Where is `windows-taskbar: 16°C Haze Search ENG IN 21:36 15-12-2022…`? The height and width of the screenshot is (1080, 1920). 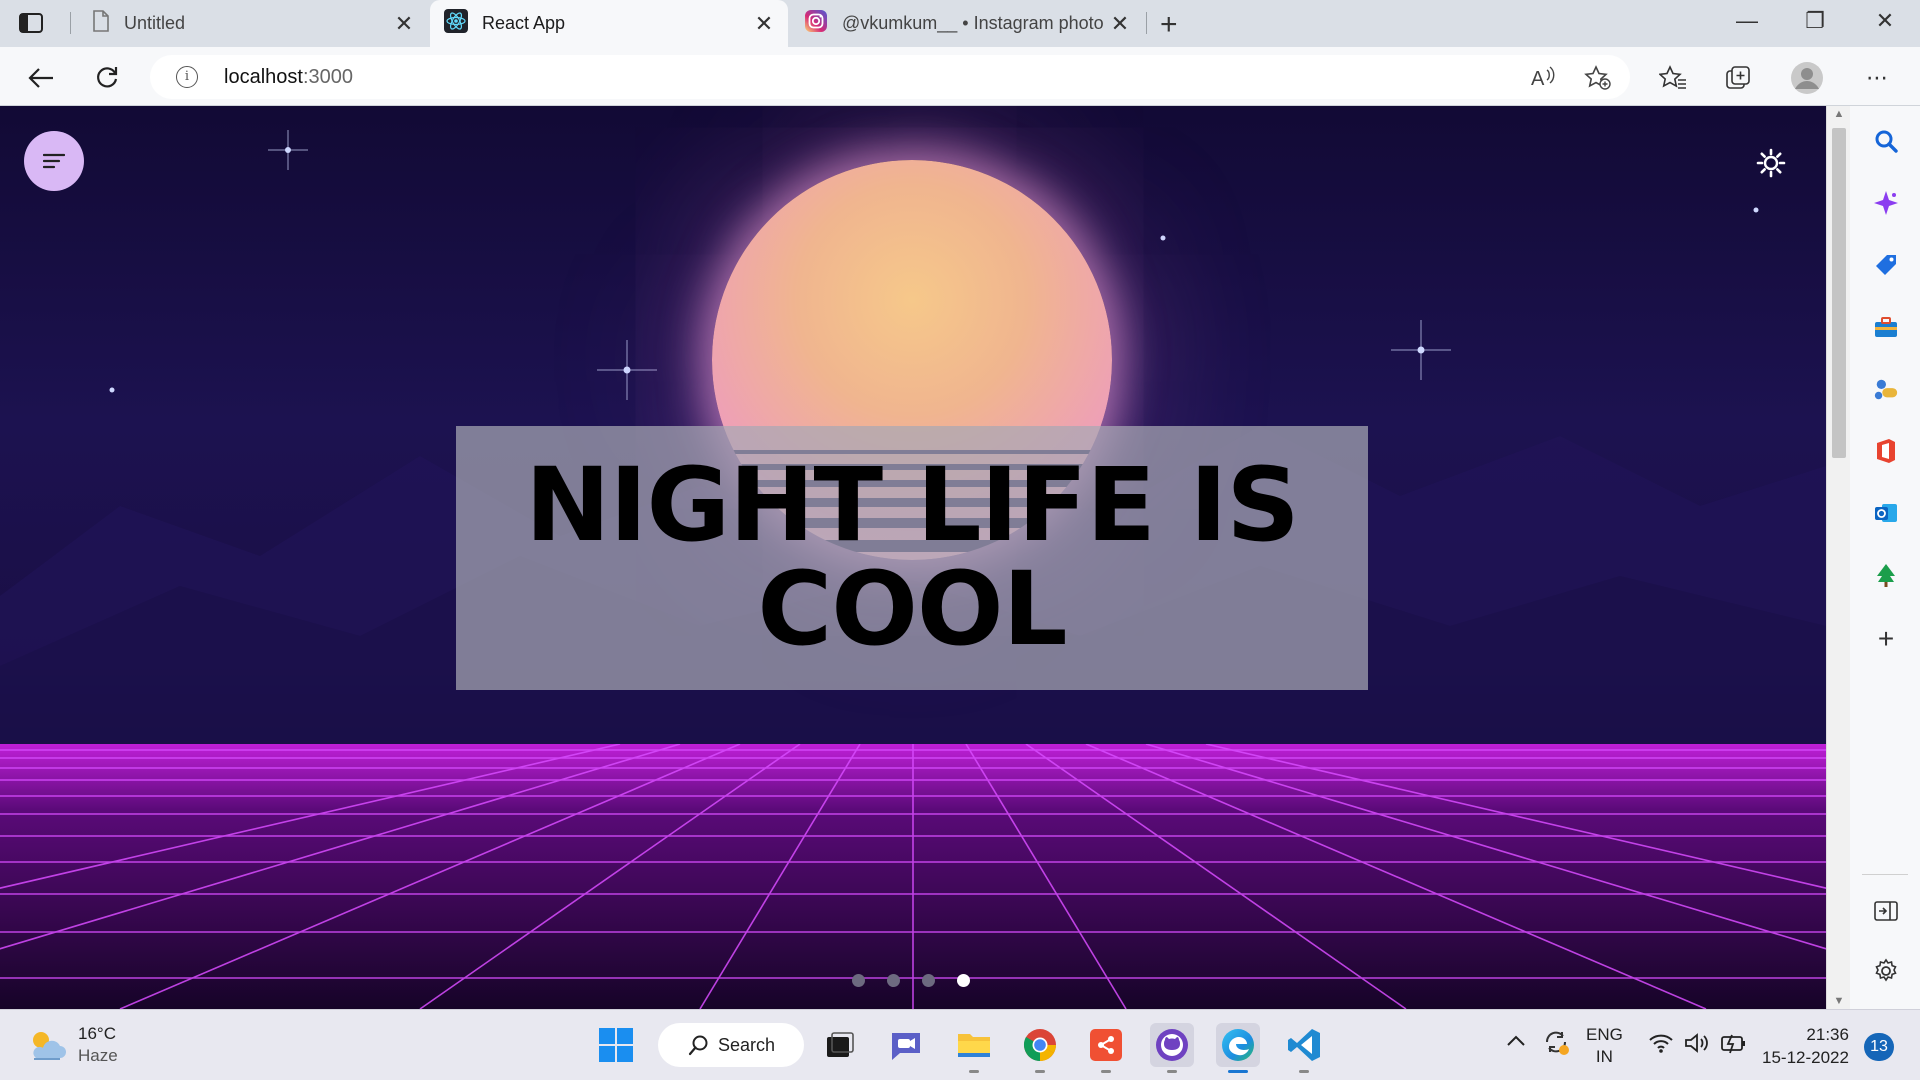
windows-taskbar: 16°C Haze Search ENG IN 21:36 15-12-2022… is located at coordinates (960, 1044).